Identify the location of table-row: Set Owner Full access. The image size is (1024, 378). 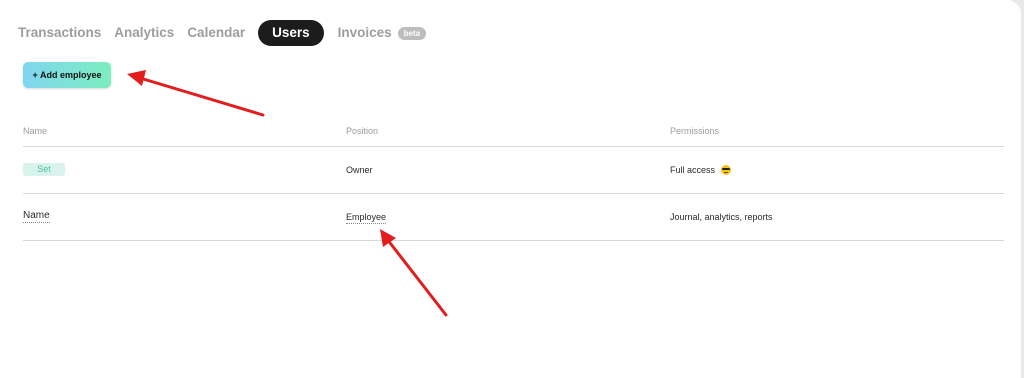
(513, 170).